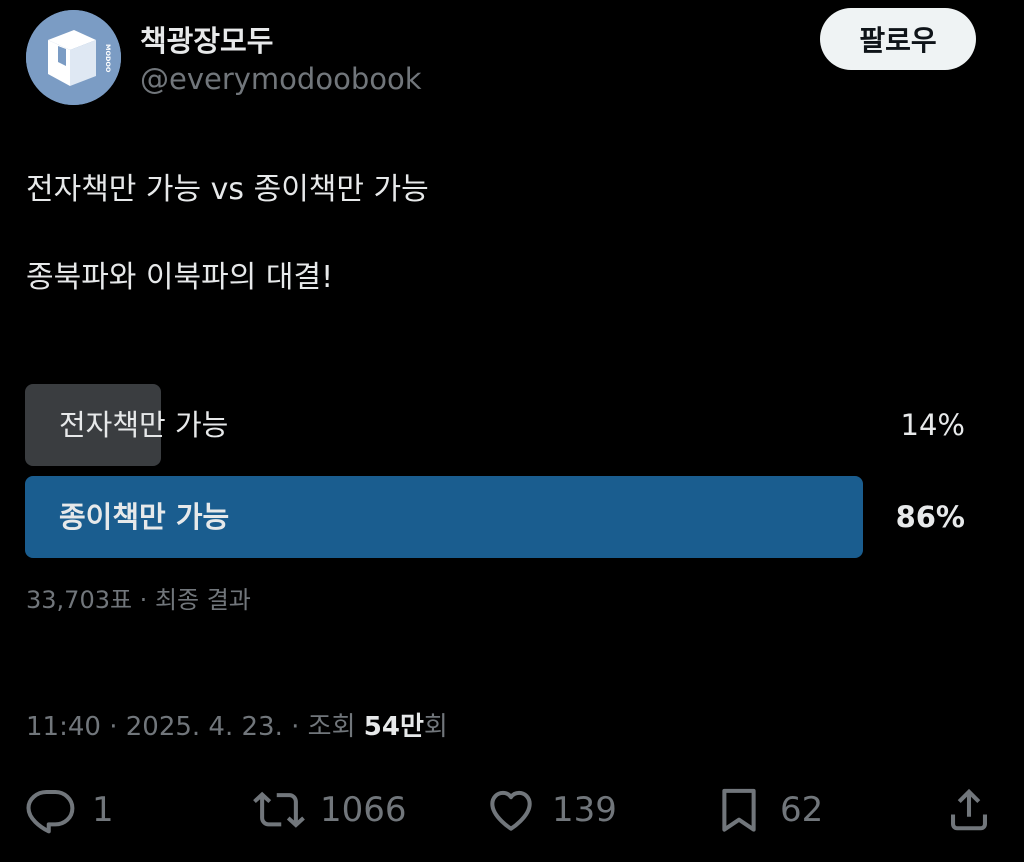 The image size is (1024, 862). Describe the element at coordinates (500, 517) in the screenshot. I see `poll-option: 종이책만 가능 86%` at that location.